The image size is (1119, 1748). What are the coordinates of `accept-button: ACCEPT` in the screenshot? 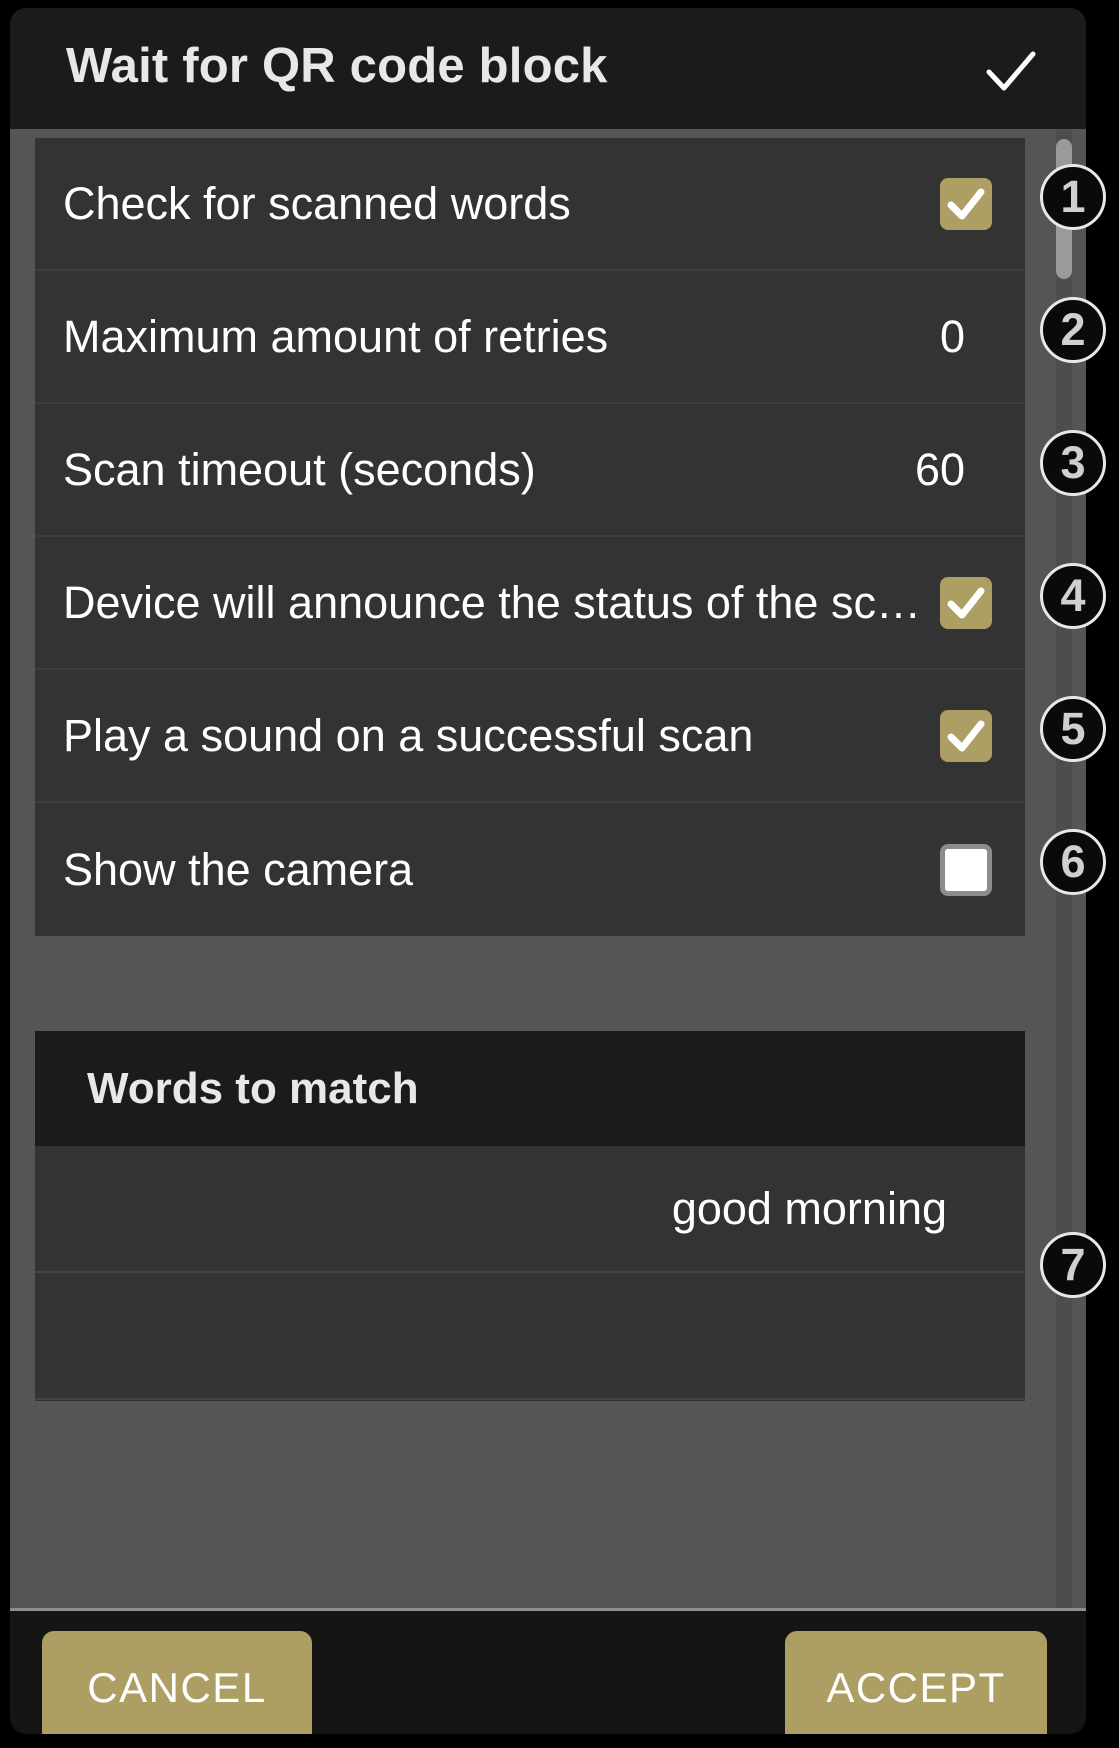 It's located at (916, 1682).